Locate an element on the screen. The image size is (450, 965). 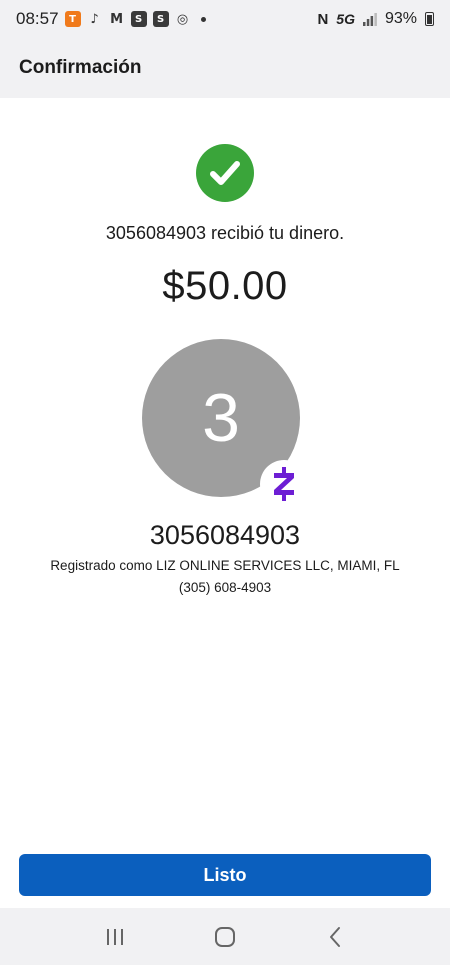
back-icon is located at coordinates (335, 936).